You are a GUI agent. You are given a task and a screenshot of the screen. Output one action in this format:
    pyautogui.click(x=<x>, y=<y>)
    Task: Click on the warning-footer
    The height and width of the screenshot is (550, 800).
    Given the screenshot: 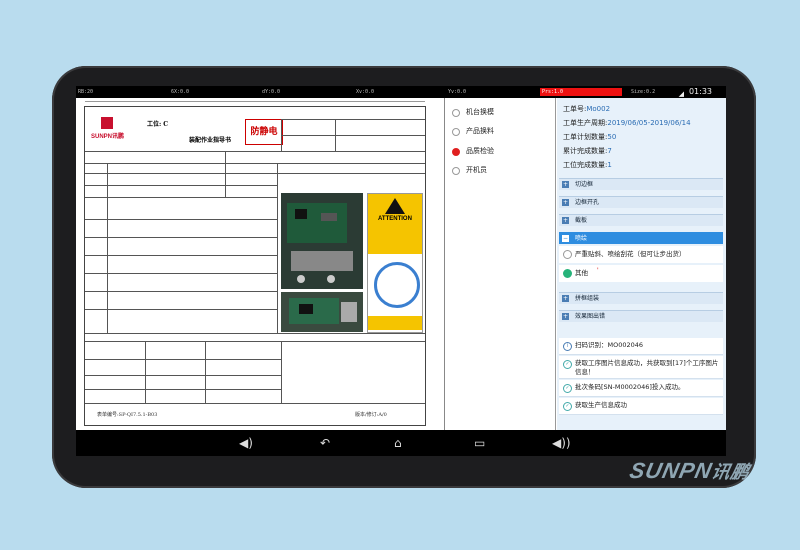 What is the action you would take?
    pyautogui.click(x=395, y=323)
    